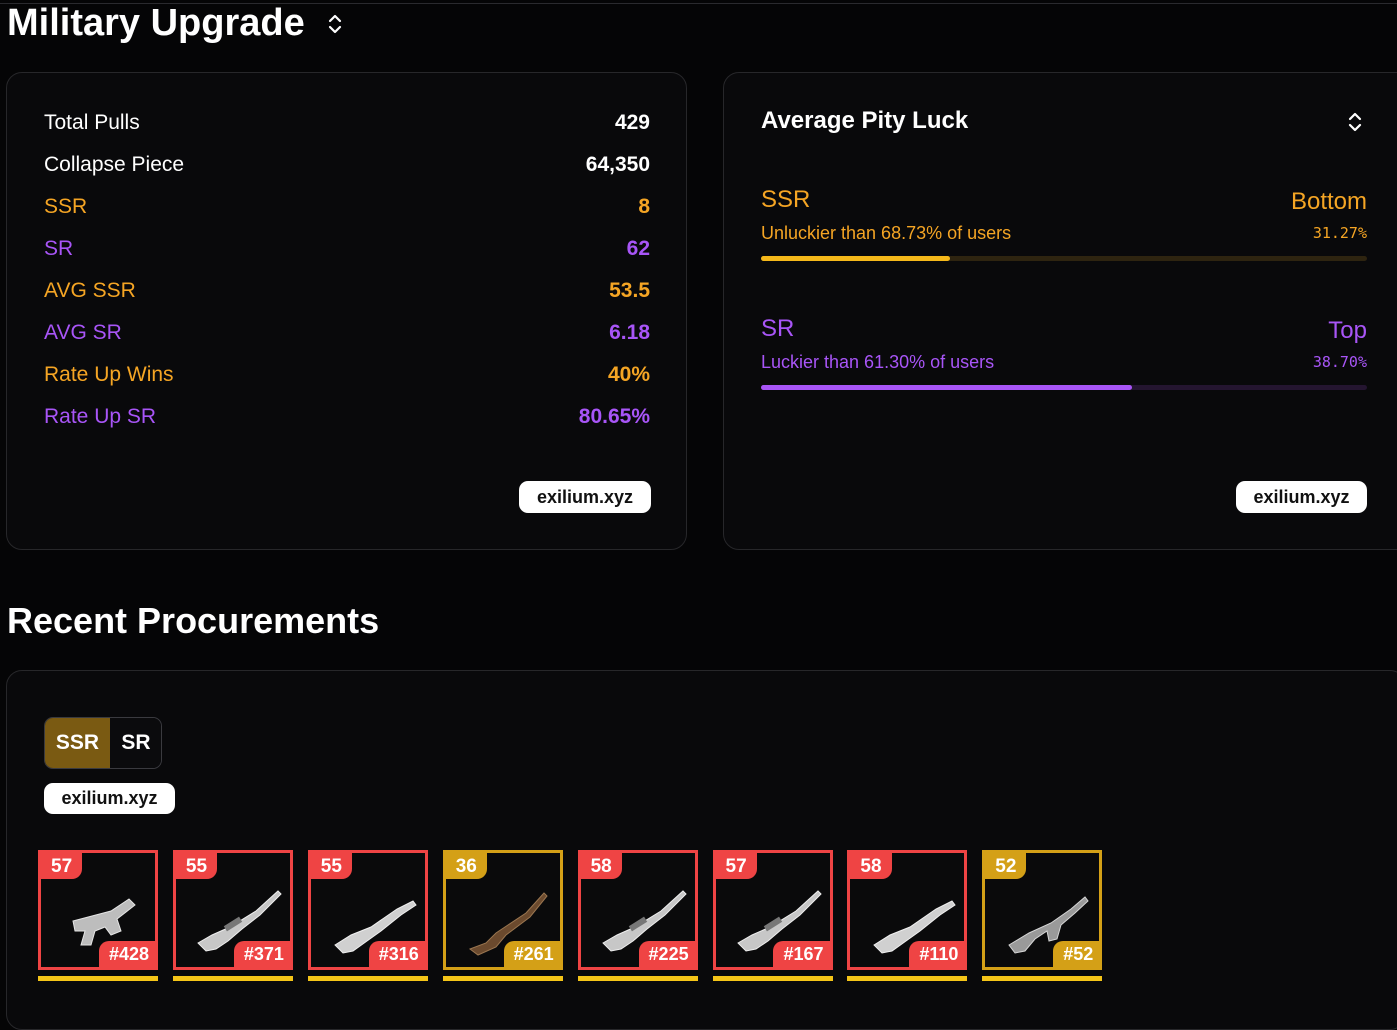 The image size is (1397, 1030). What do you see at coordinates (92, 122) in the screenshot?
I see `stat-label: Total Pulls` at bounding box center [92, 122].